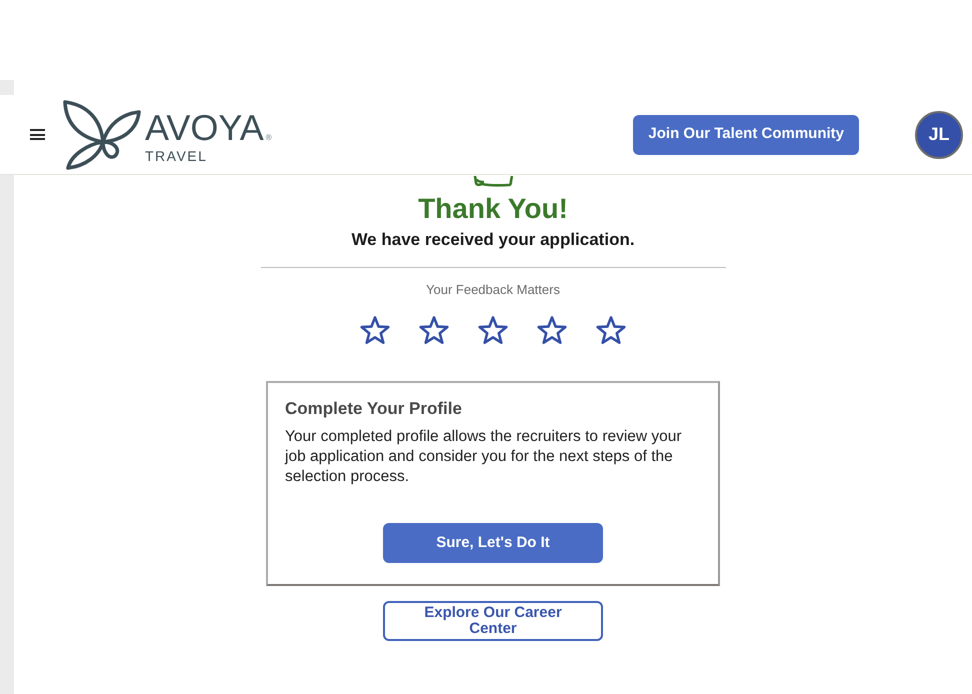 Image resolution: width=972 pixels, height=694 pixels. What do you see at coordinates (493, 240) in the screenshot?
I see `confirmation-message: We have received your application.` at bounding box center [493, 240].